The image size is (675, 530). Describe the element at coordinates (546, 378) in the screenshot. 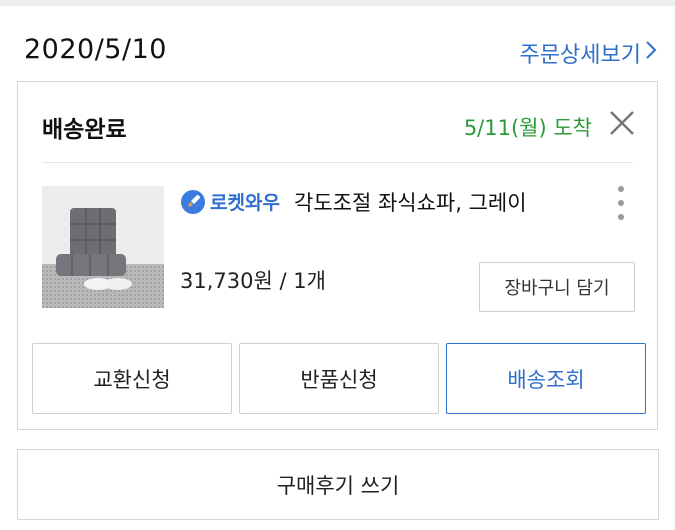

I see `track-shipment-button: 배송조회` at that location.